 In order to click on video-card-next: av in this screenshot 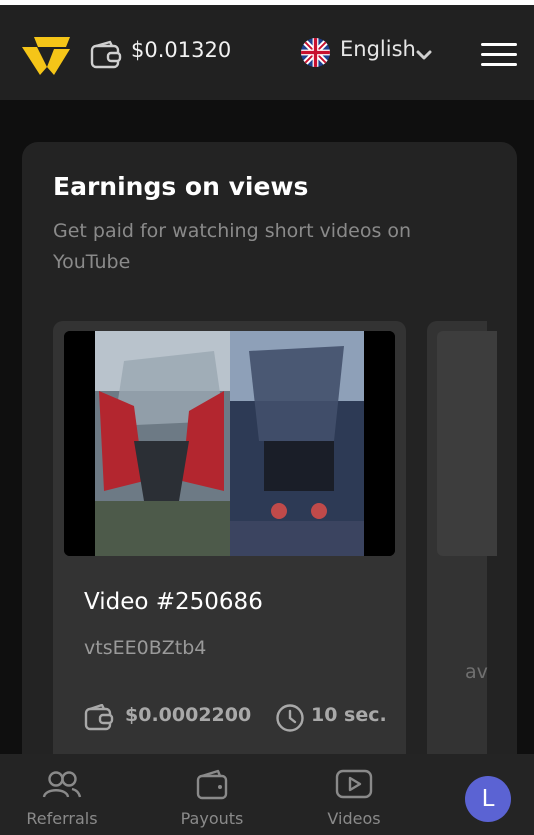, I will do `click(462, 551)`.